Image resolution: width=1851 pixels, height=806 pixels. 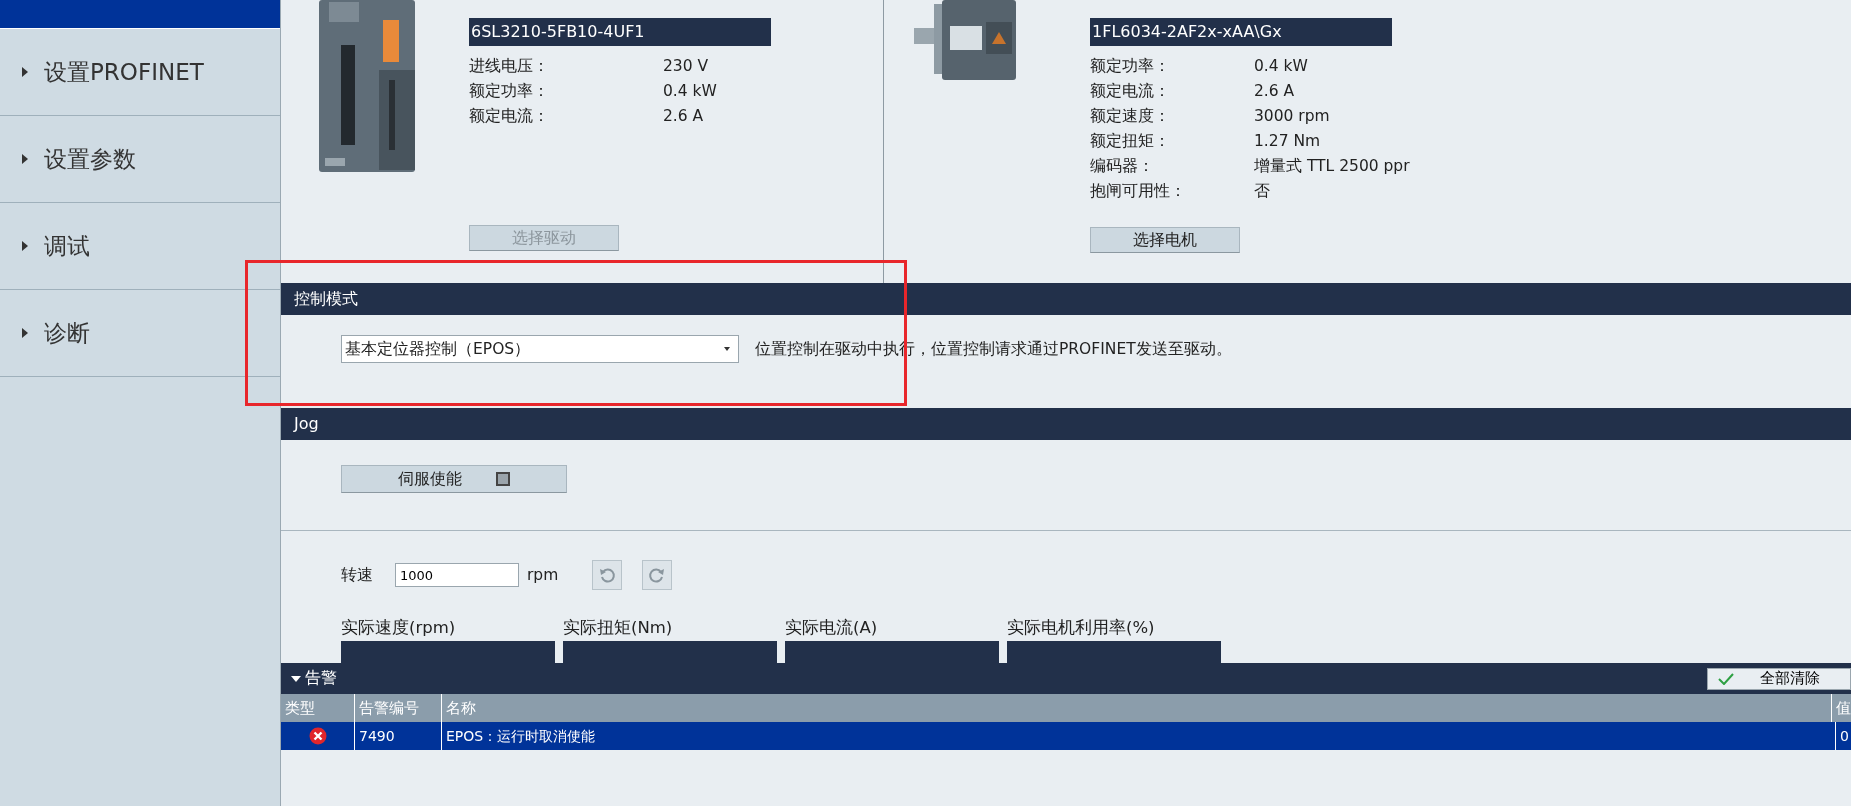 What do you see at coordinates (1843, 708) in the screenshot?
I see `column-header: 值` at bounding box center [1843, 708].